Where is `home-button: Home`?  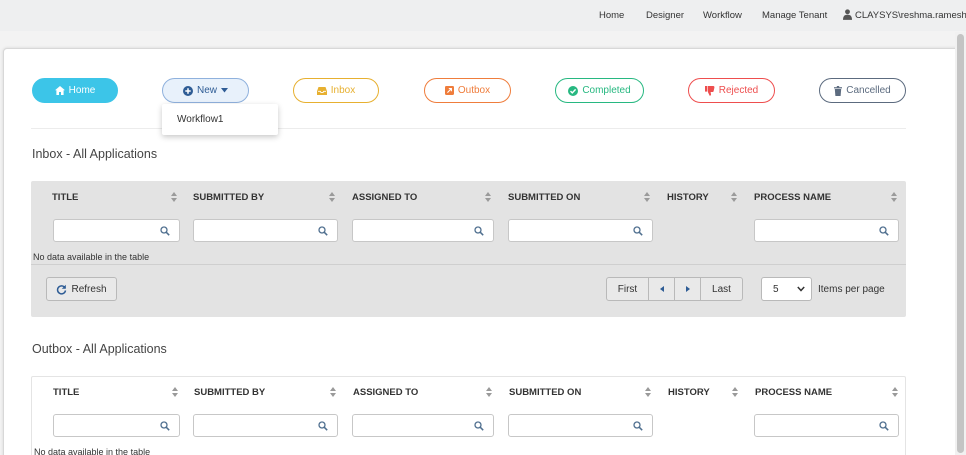
home-button: Home is located at coordinates (75, 90).